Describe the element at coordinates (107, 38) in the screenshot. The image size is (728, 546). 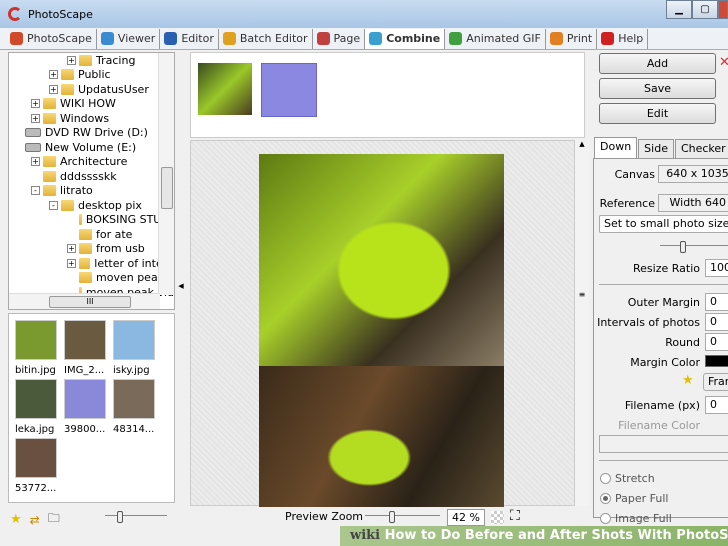
I see `viewer-icon` at that location.